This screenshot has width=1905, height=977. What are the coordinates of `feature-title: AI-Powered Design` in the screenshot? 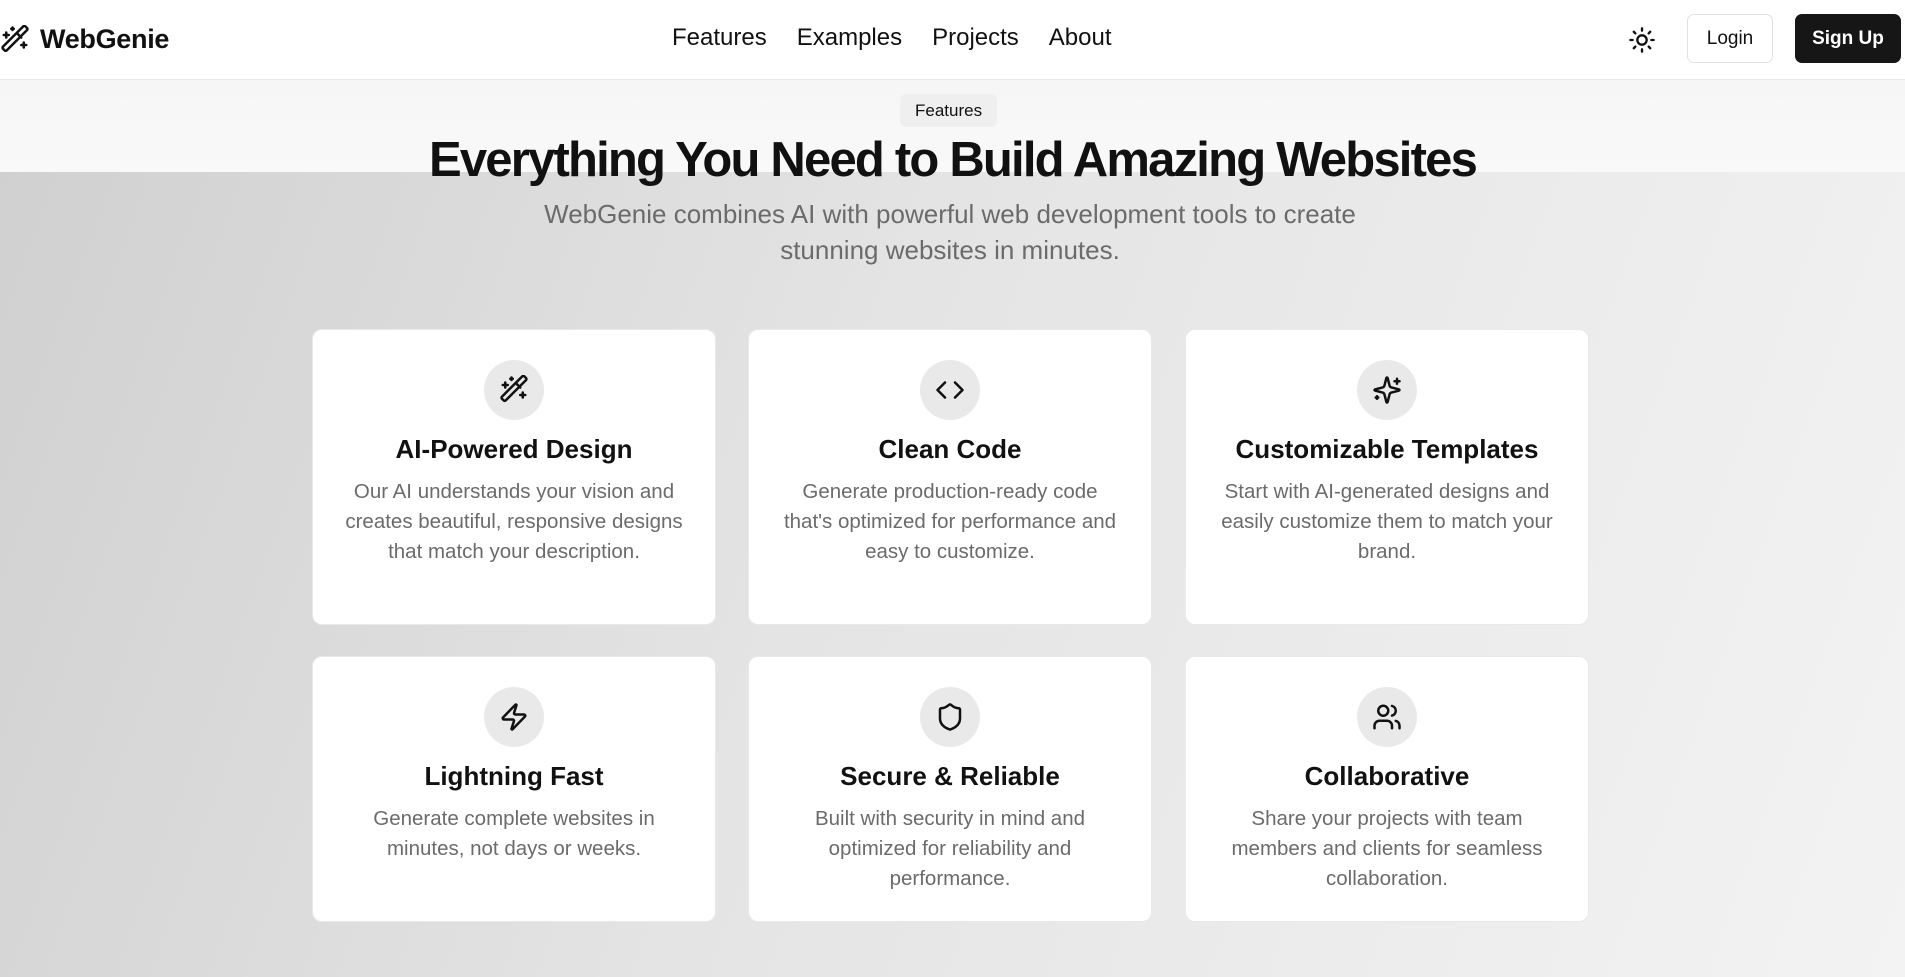 It's located at (514, 449).